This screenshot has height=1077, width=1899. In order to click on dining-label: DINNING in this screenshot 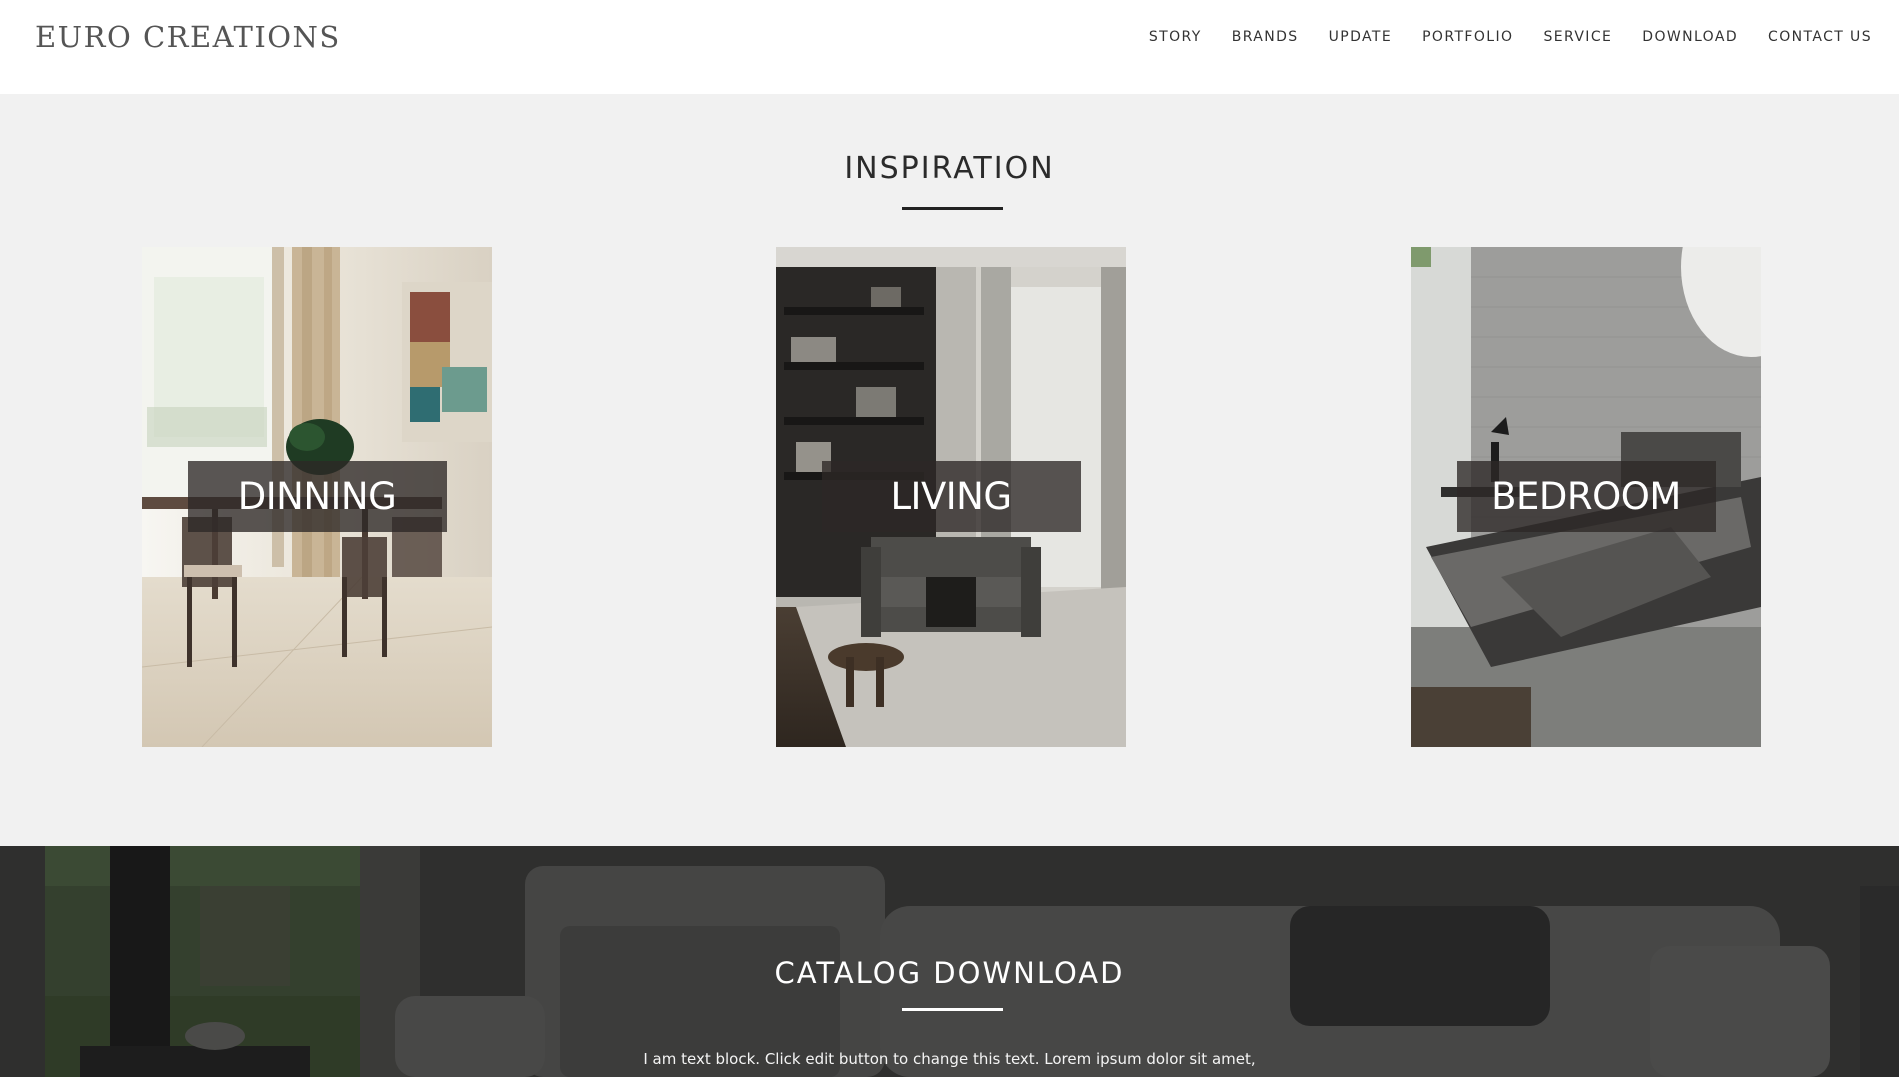, I will do `click(317, 496)`.